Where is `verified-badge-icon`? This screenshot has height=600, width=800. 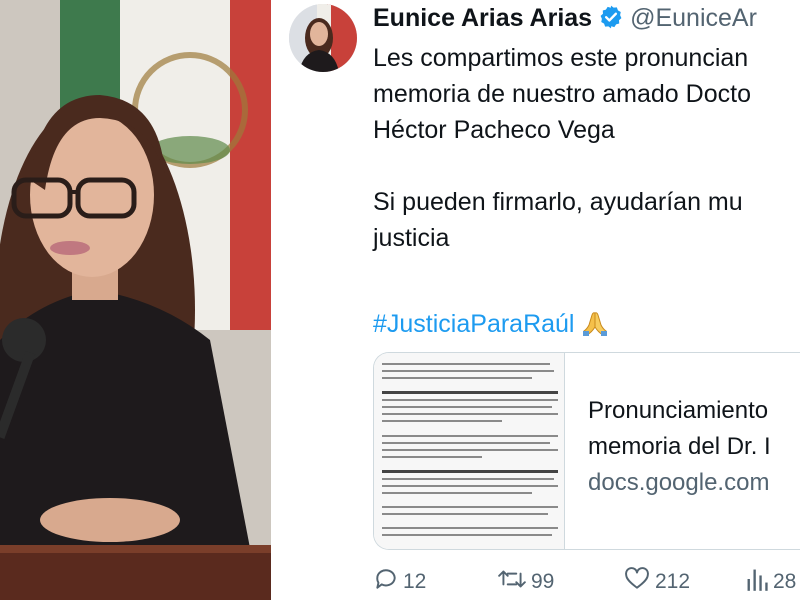
verified-badge-icon is located at coordinates (611, 21).